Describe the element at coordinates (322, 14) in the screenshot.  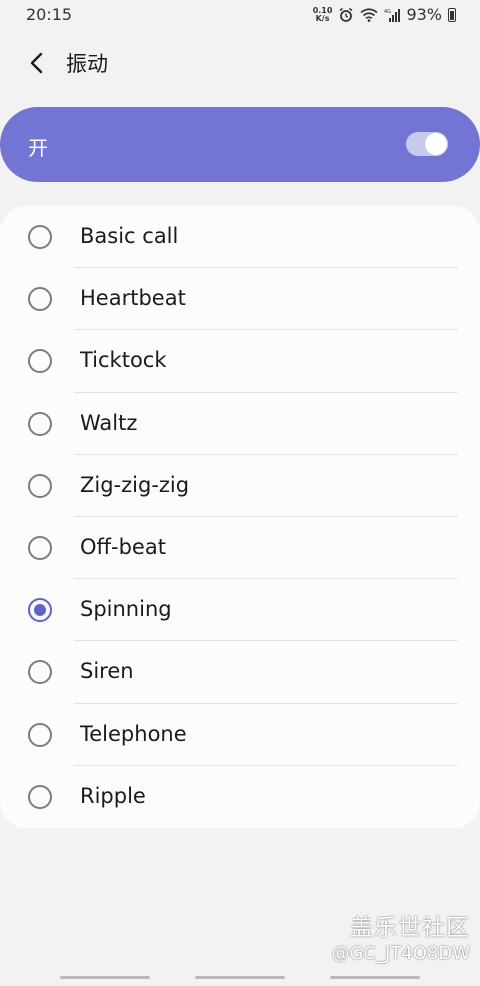
I see `network-speed: 0.10 K/s` at that location.